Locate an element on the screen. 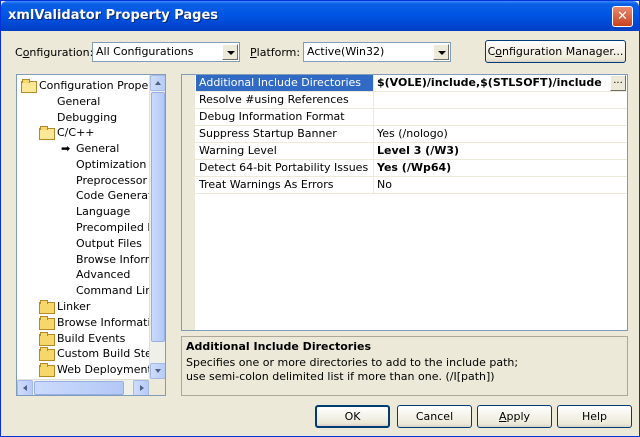  tree-item-cpp-general: General is located at coordinates (97, 149).